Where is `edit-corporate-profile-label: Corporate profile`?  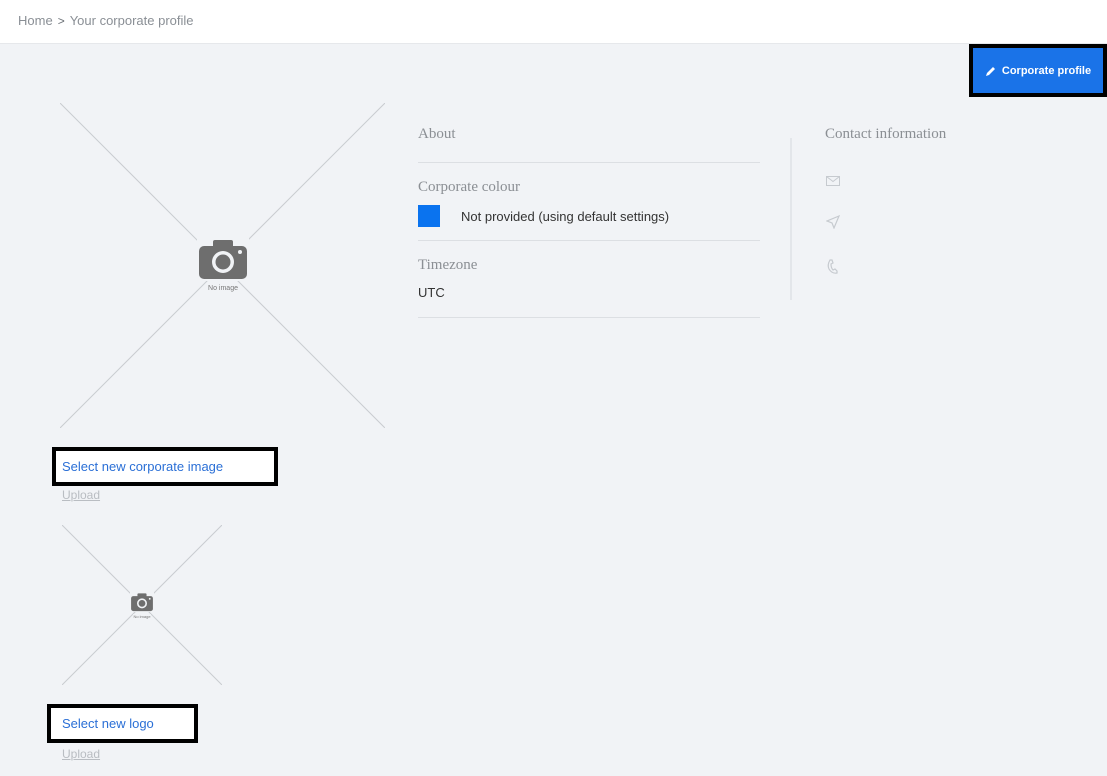
edit-corporate-profile-label: Corporate profile is located at coordinates (1046, 70).